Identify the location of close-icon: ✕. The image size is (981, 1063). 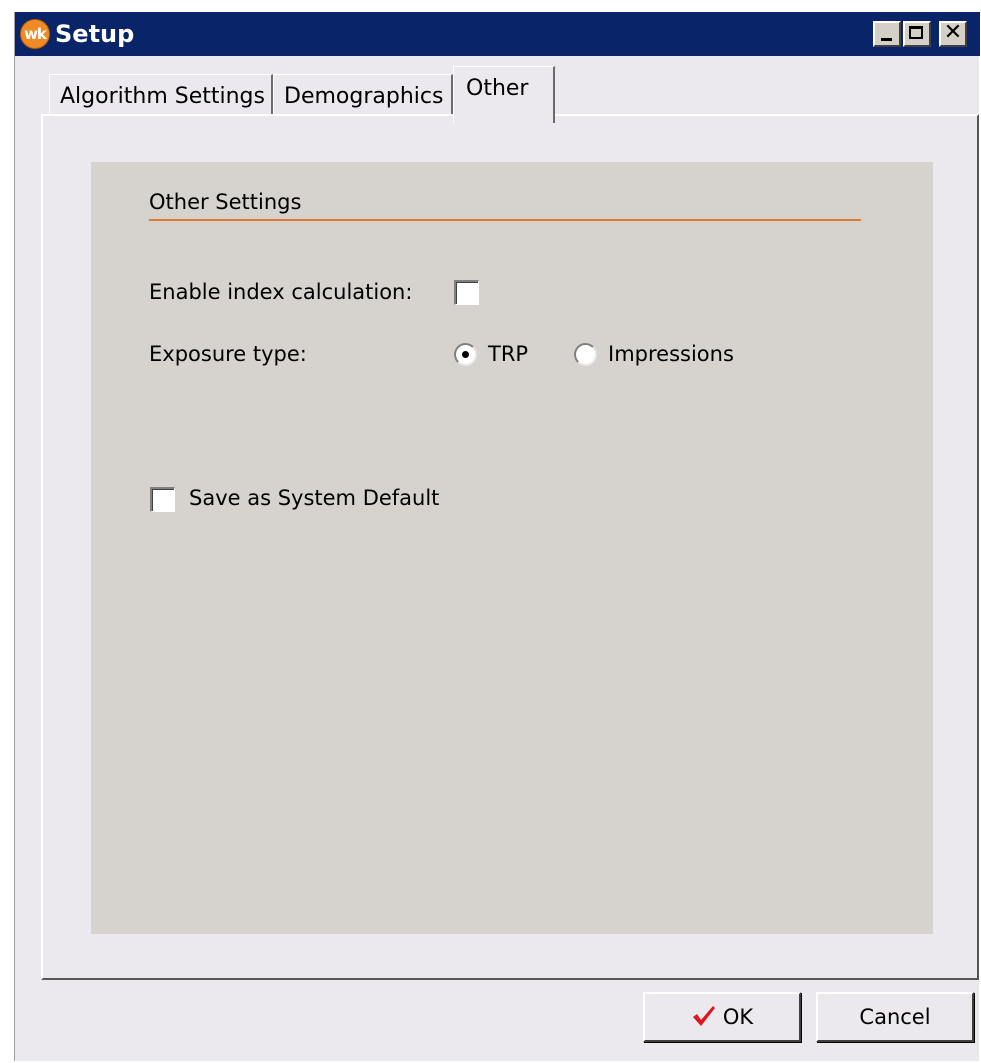
(953, 32).